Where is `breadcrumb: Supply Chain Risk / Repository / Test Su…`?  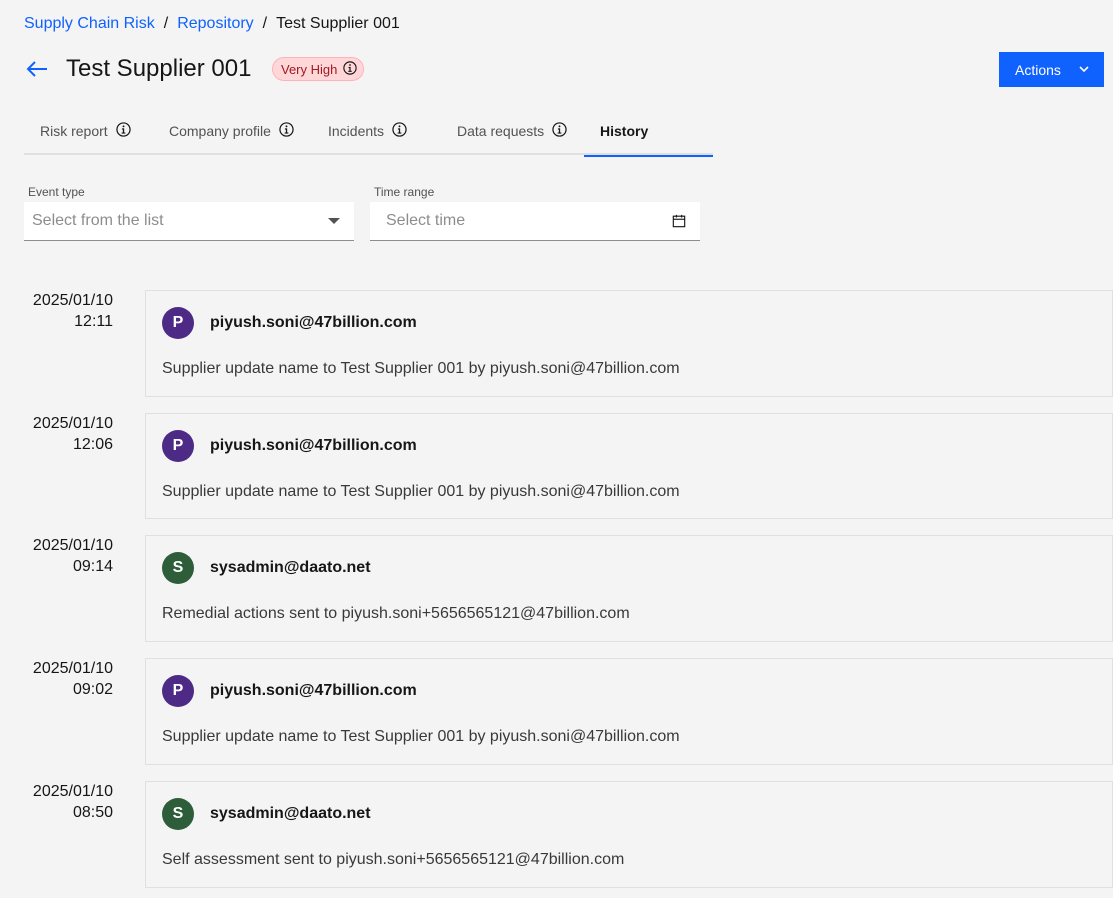
breadcrumb: Supply Chain Risk / Repository / Test Su… is located at coordinates (212, 24).